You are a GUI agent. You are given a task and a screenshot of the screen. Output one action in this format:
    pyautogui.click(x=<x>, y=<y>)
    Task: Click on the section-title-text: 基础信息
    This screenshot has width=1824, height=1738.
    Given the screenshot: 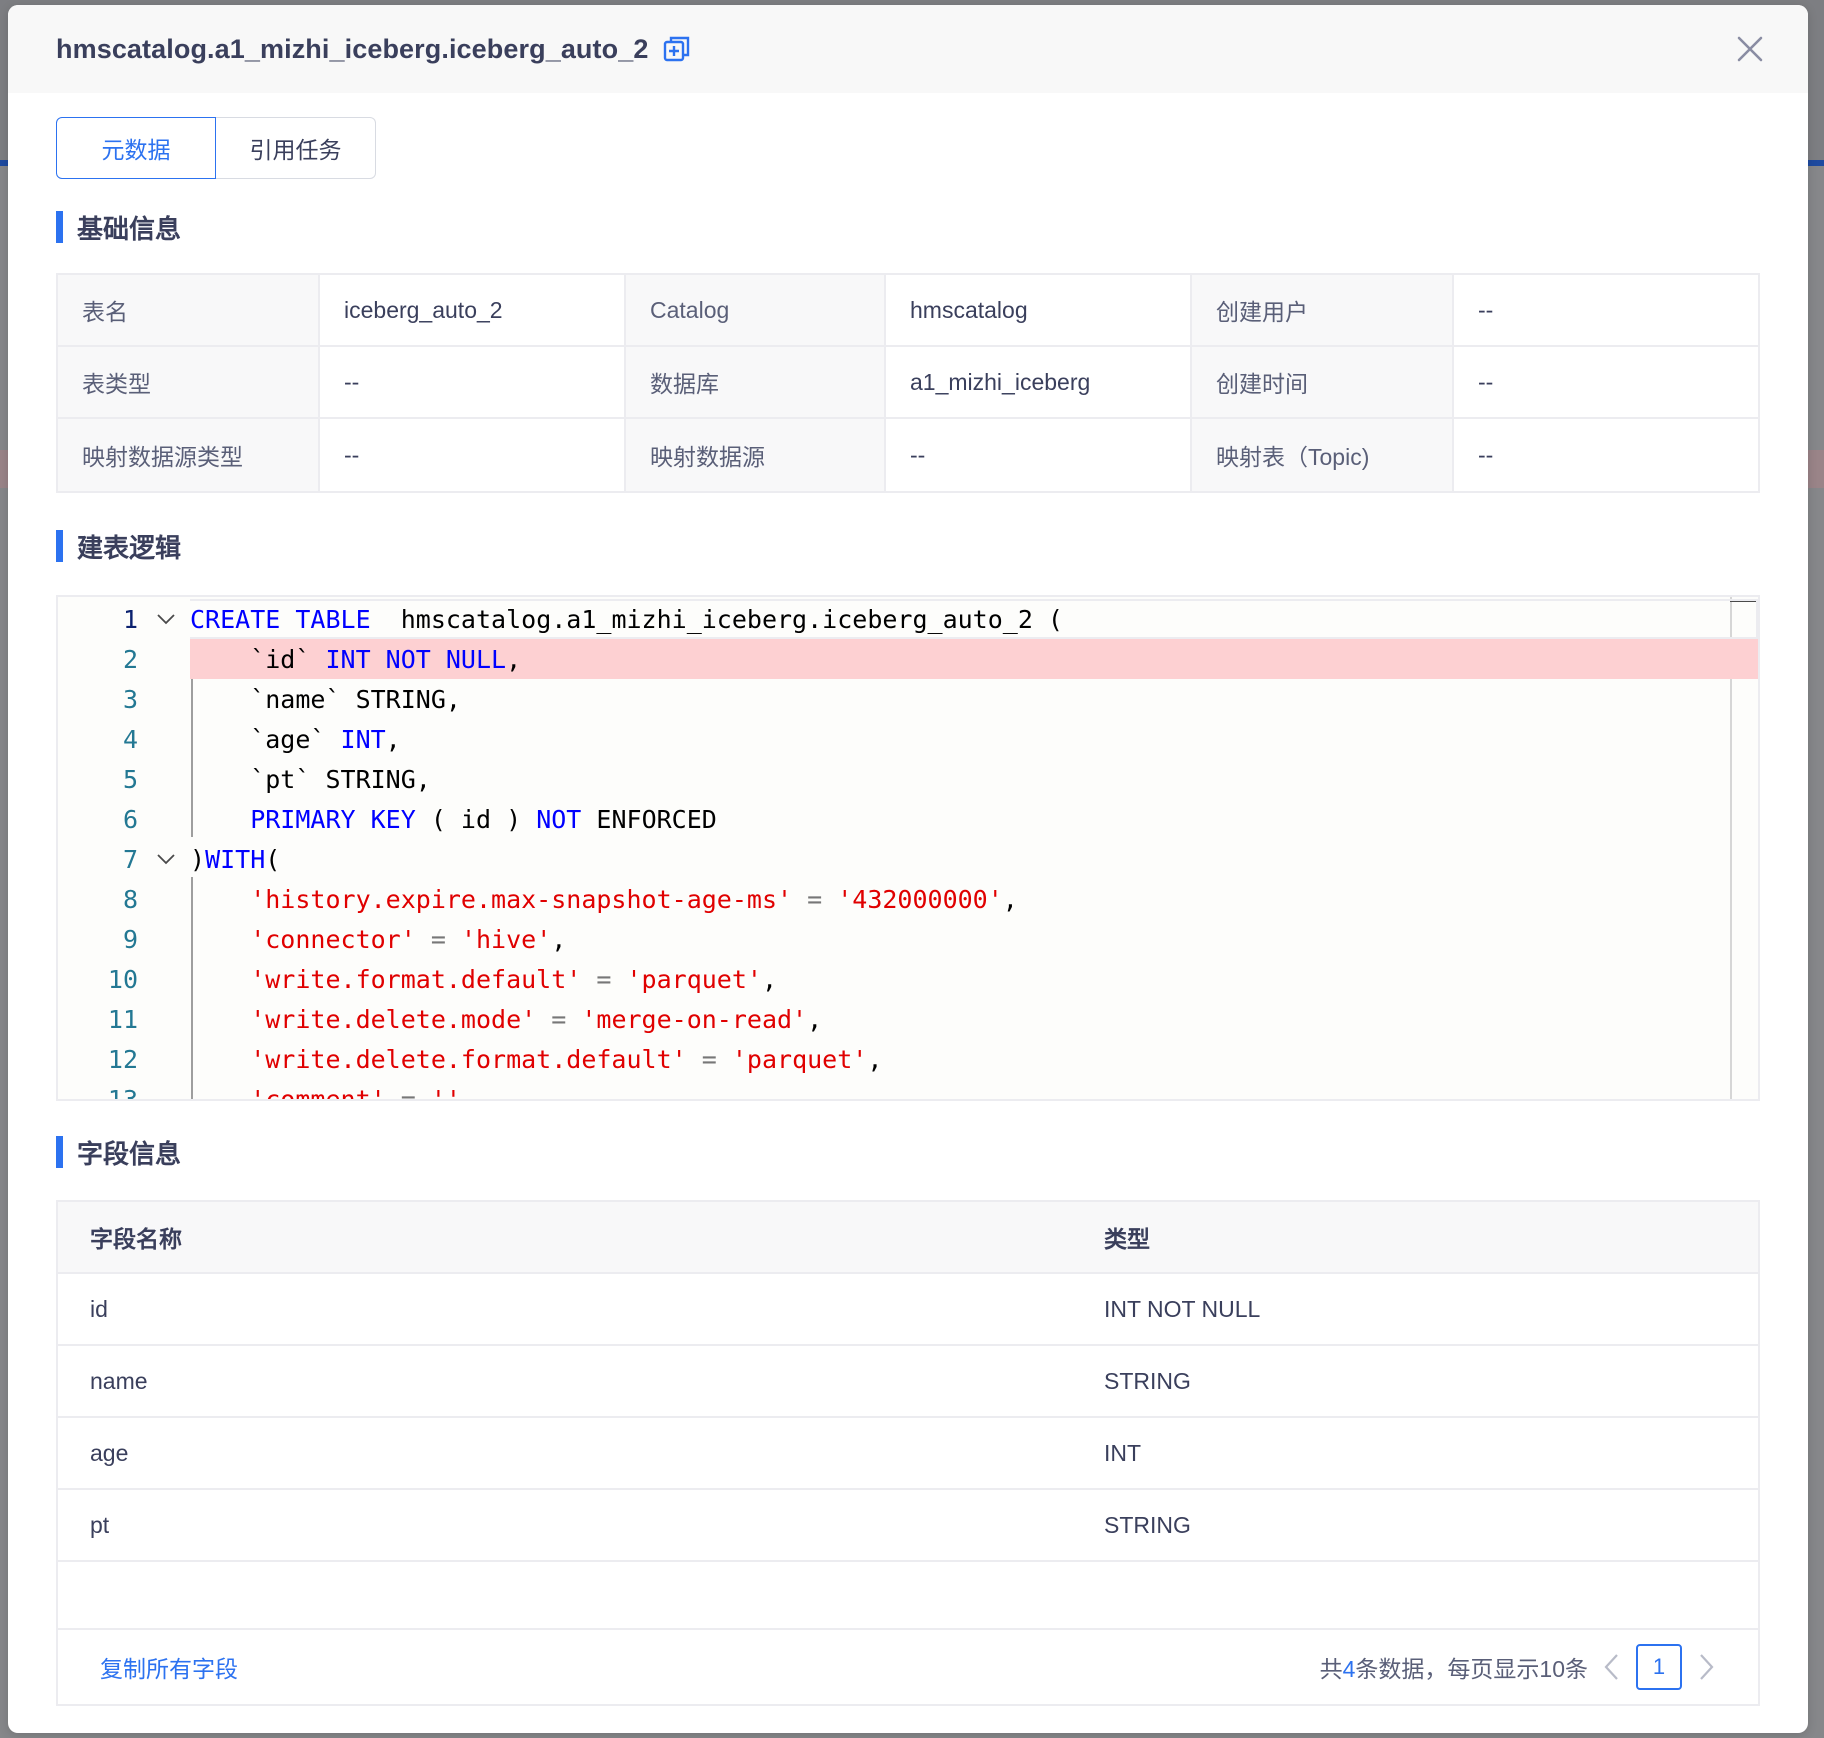 What is the action you would take?
    pyautogui.click(x=129, y=228)
    